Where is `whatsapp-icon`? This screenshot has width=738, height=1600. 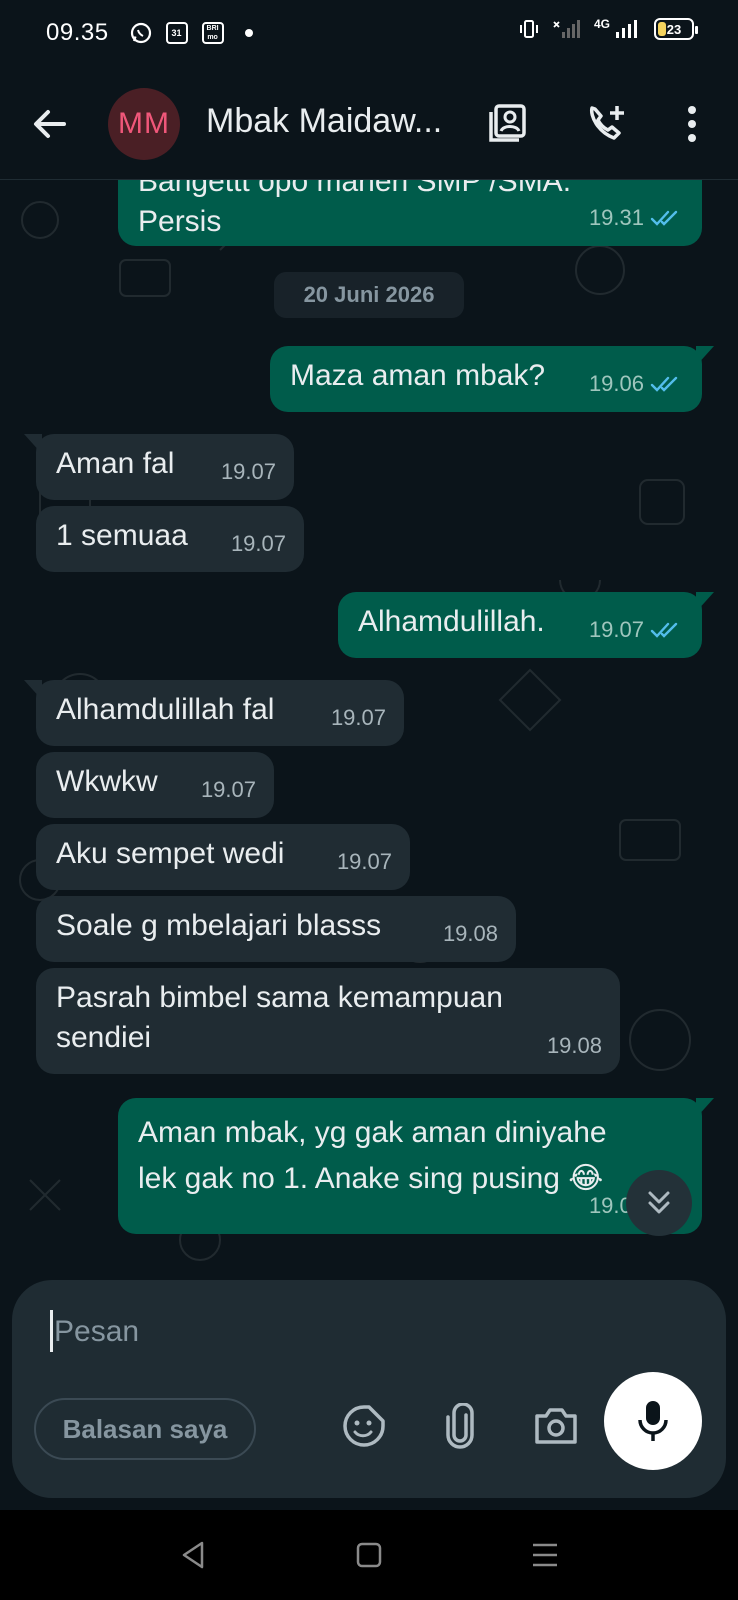 whatsapp-icon is located at coordinates (141, 33).